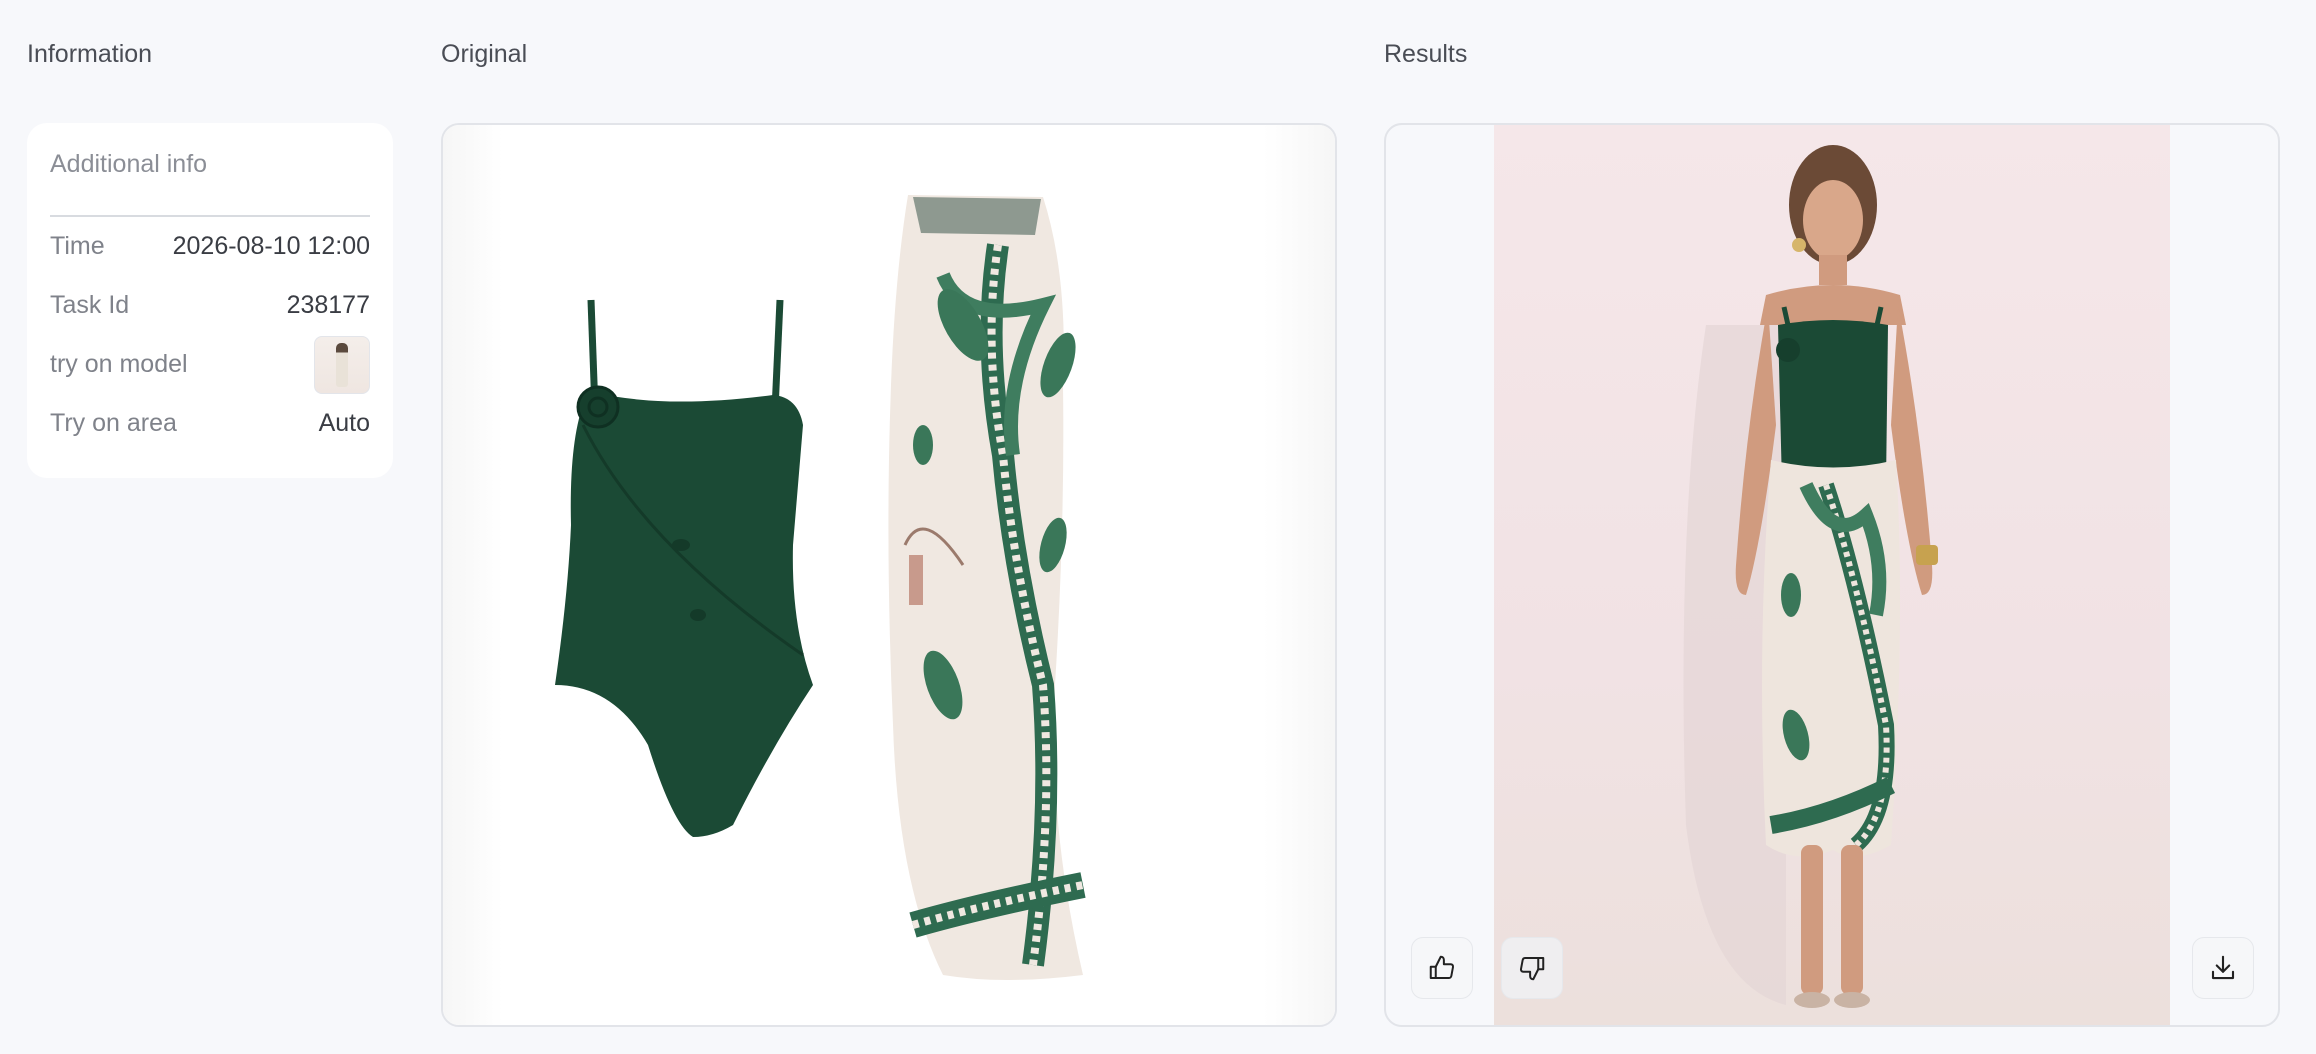 The width and height of the screenshot is (2316, 1054). What do you see at coordinates (271, 246) in the screenshot?
I see `time-value: 2026-08-10 12:00` at bounding box center [271, 246].